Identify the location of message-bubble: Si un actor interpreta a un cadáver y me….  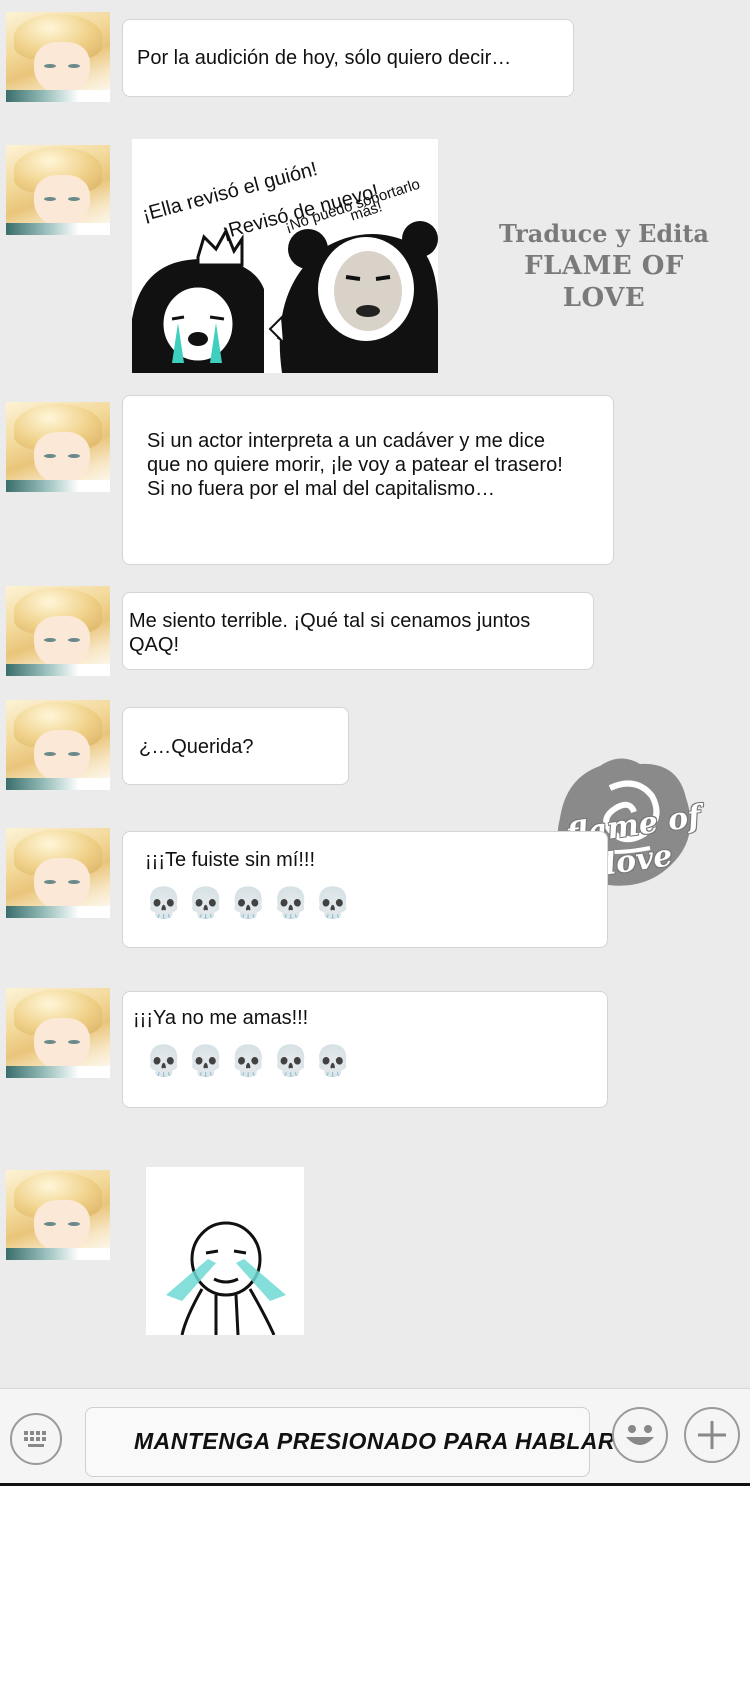
(368, 480).